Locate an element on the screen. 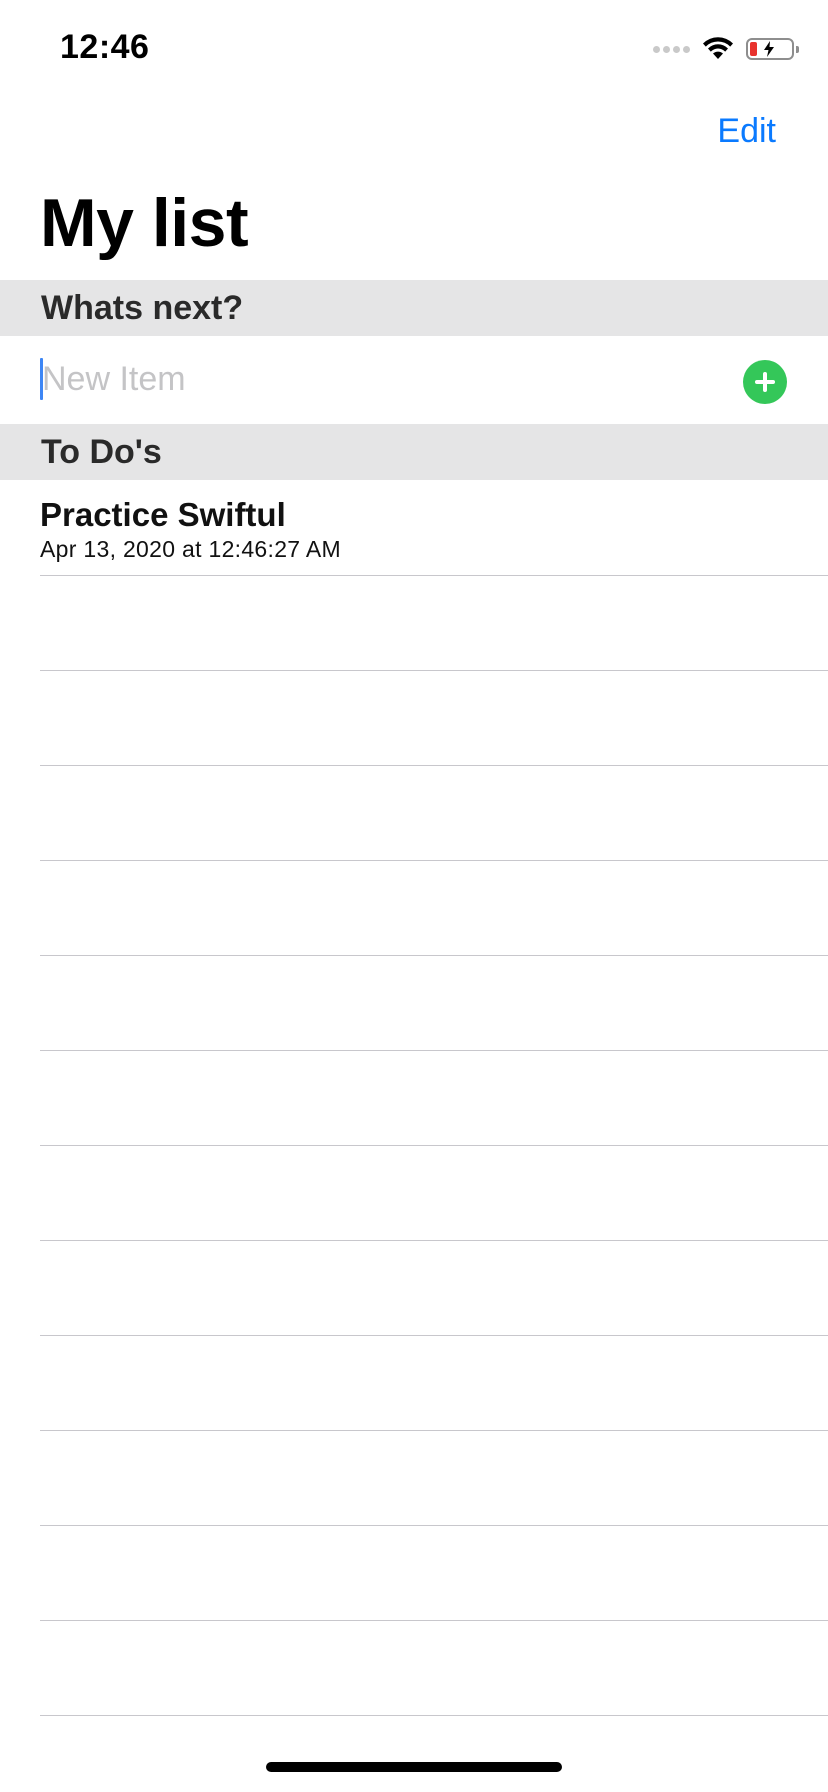 This screenshot has height=1792, width=828. section-header-whats-next: Whats next? is located at coordinates (414, 308).